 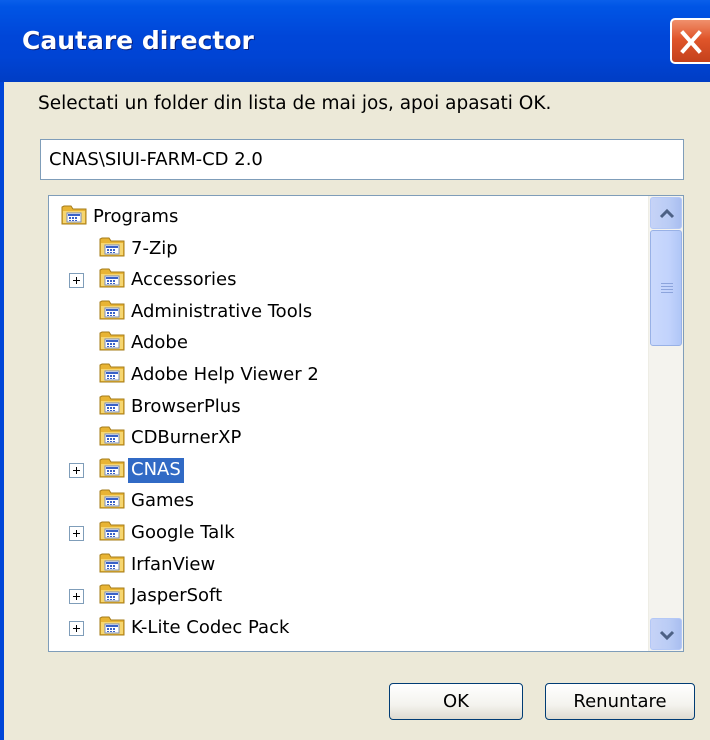 I want to click on tree-item-label: BrowserPlus, so click(x=186, y=406).